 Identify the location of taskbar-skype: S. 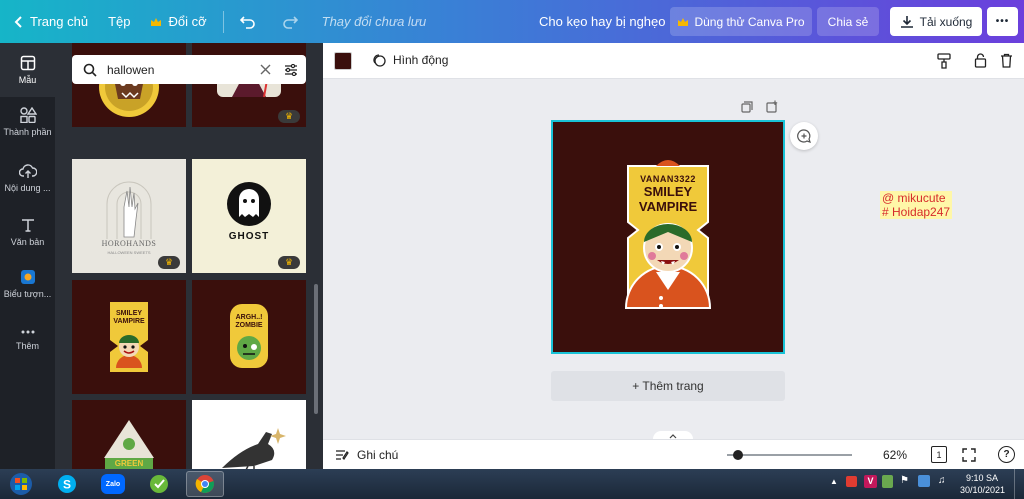
(67, 484).